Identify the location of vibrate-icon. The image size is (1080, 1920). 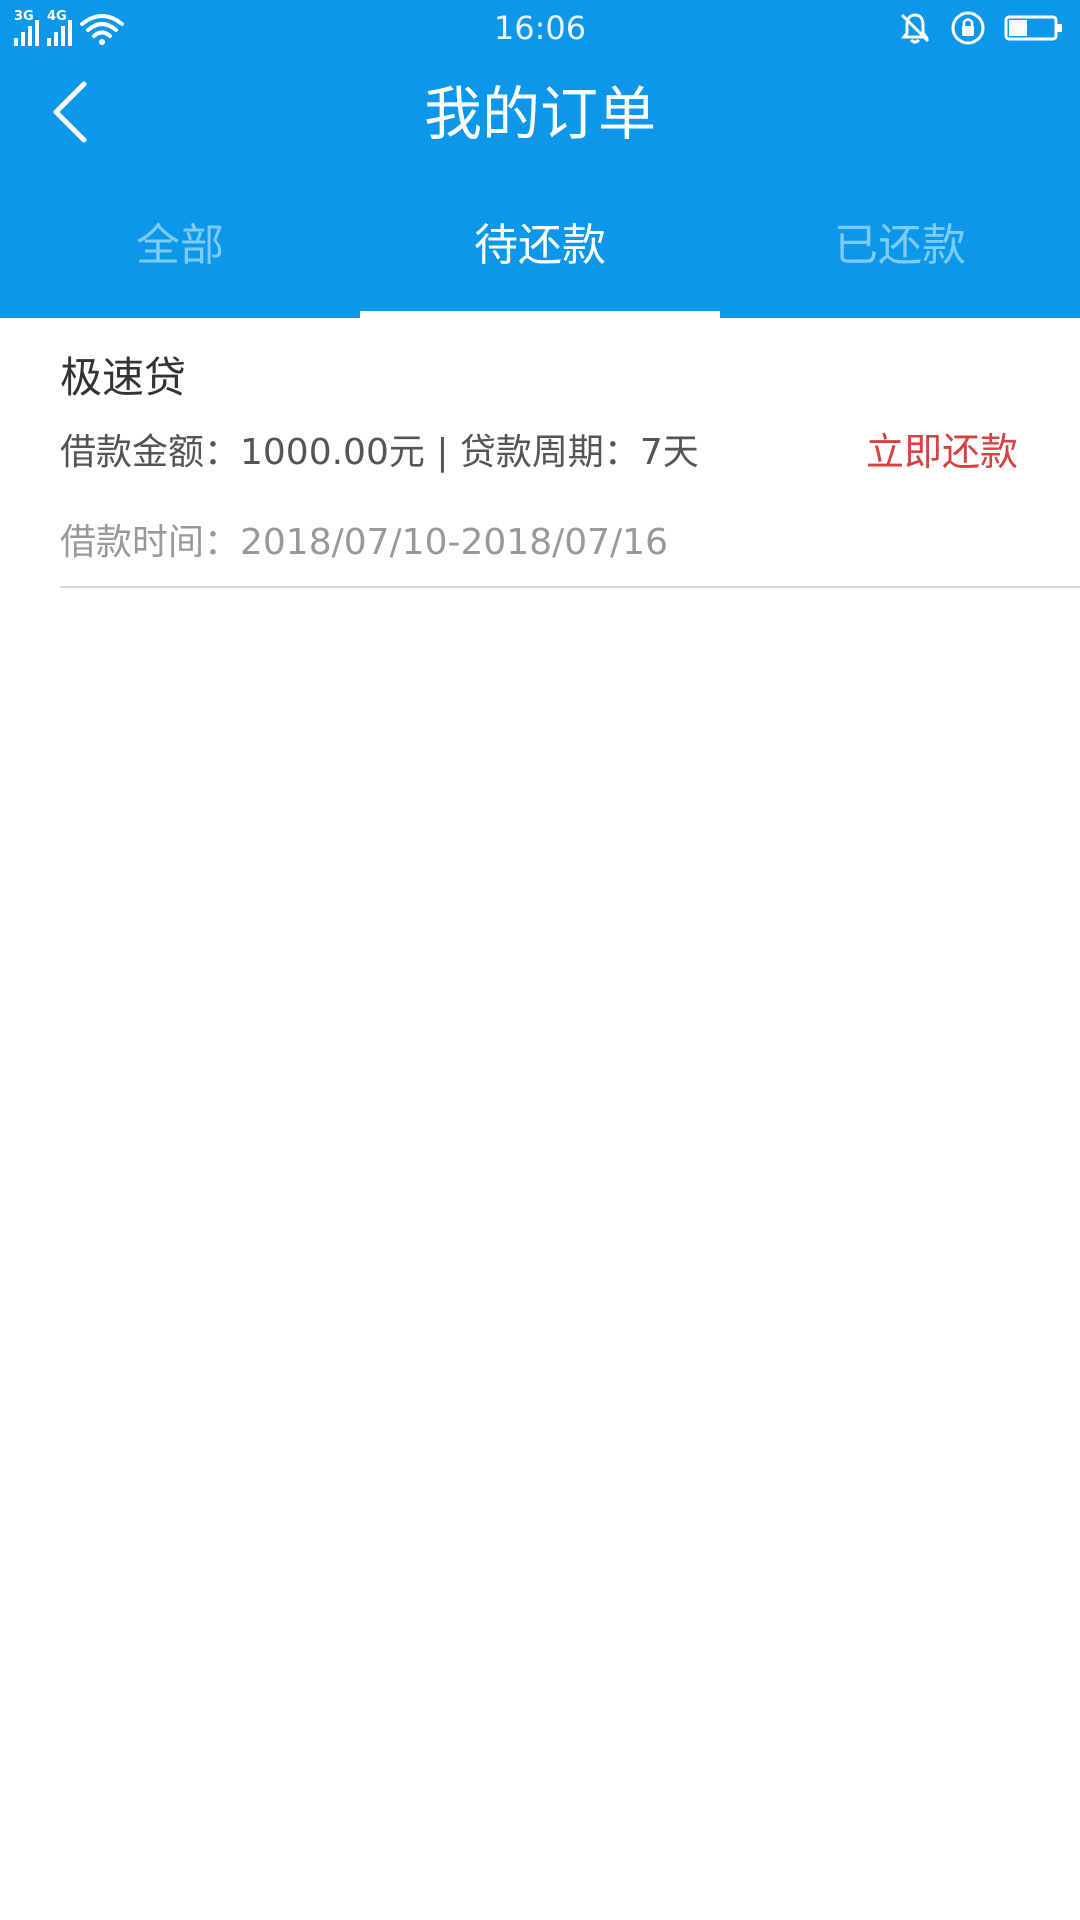
(915, 28).